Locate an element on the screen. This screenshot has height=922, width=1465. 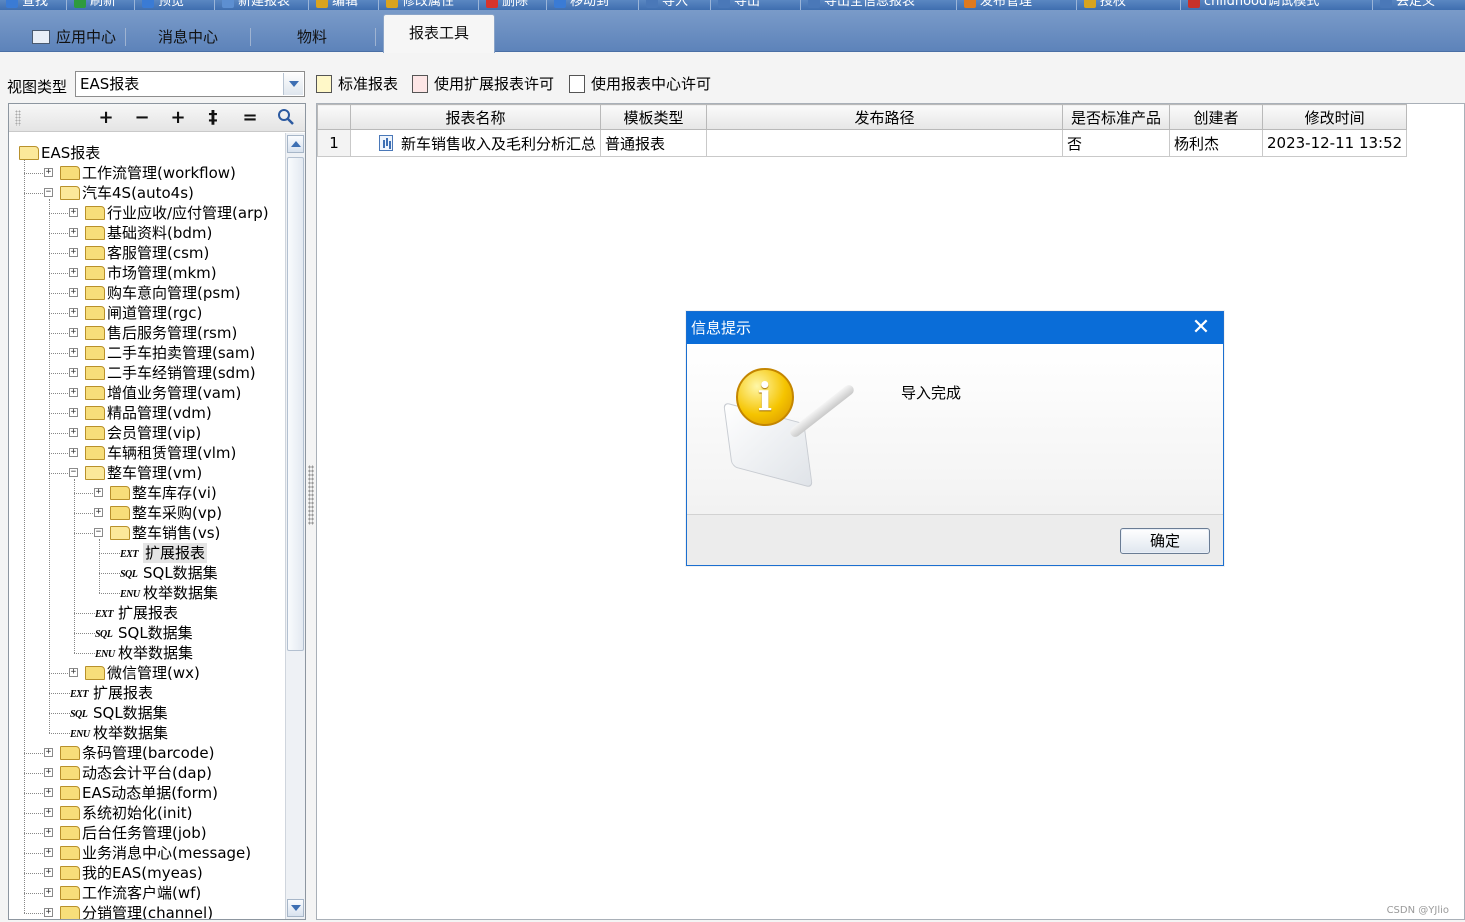
creator-cell: 杨利杰 is located at coordinates (1216, 143).